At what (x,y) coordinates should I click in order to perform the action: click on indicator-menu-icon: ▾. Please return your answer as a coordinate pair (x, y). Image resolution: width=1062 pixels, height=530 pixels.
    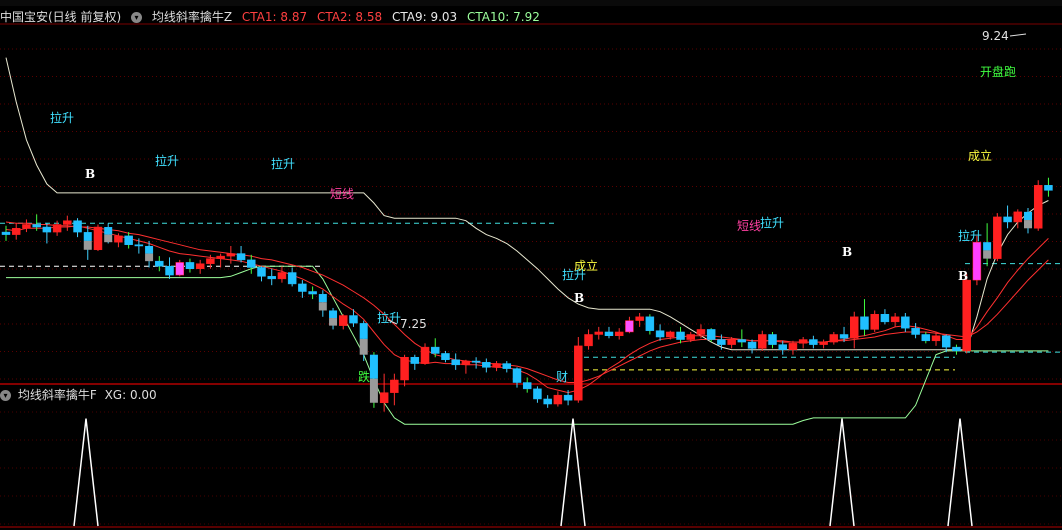
    Looking at the image, I should click on (137, 17).